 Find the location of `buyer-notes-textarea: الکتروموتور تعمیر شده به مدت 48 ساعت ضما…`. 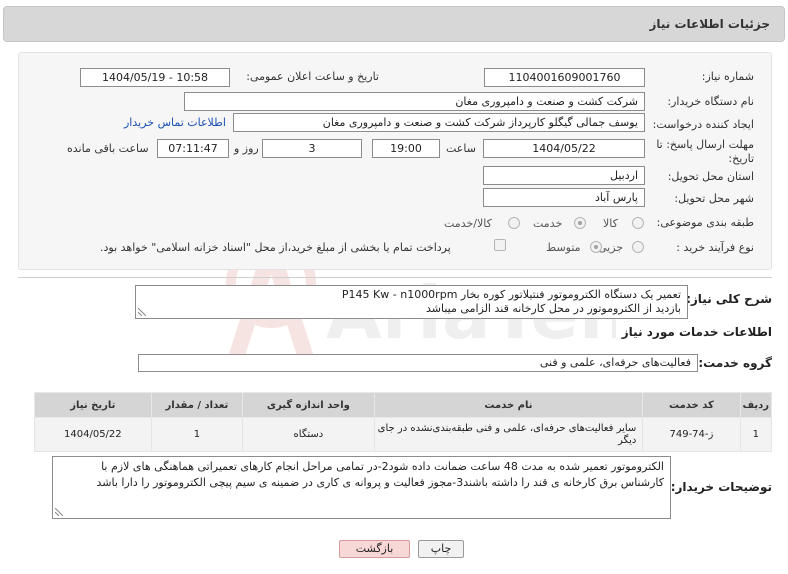

buyer-notes-textarea: الکتروموتور تعمیر شده به مدت 48 ساعت ضما… is located at coordinates (361, 487).